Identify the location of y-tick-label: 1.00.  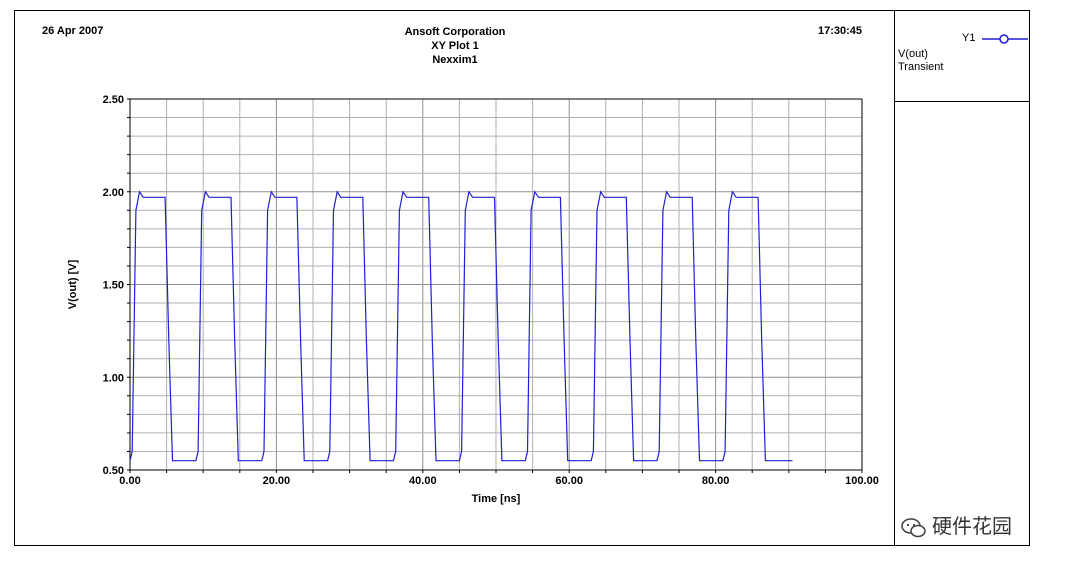
(113, 378).